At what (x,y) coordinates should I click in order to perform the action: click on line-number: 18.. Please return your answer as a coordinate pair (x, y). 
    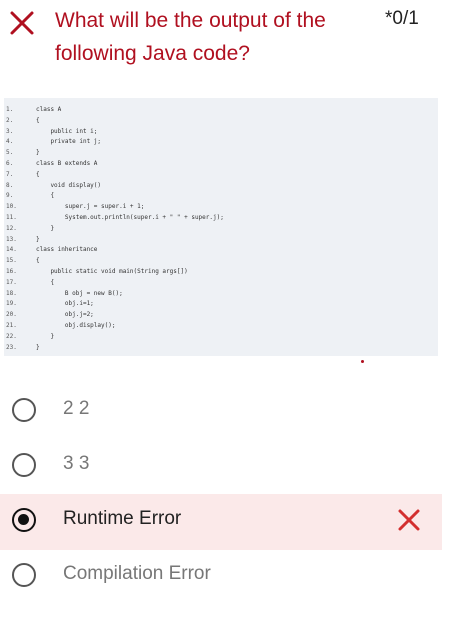
    Looking at the image, I should click on (11, 293).